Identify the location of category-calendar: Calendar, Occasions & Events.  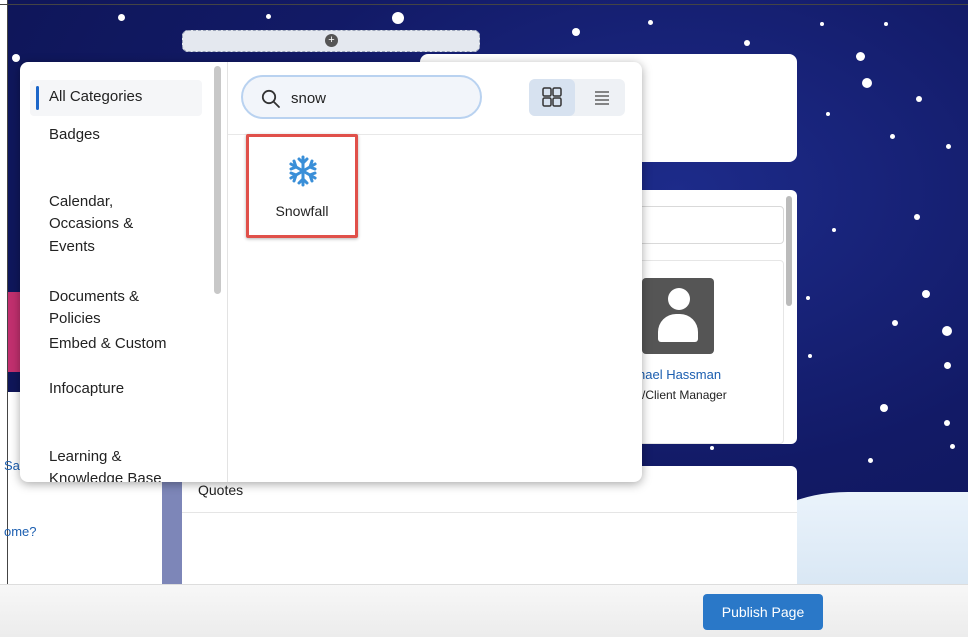
(116, 213).